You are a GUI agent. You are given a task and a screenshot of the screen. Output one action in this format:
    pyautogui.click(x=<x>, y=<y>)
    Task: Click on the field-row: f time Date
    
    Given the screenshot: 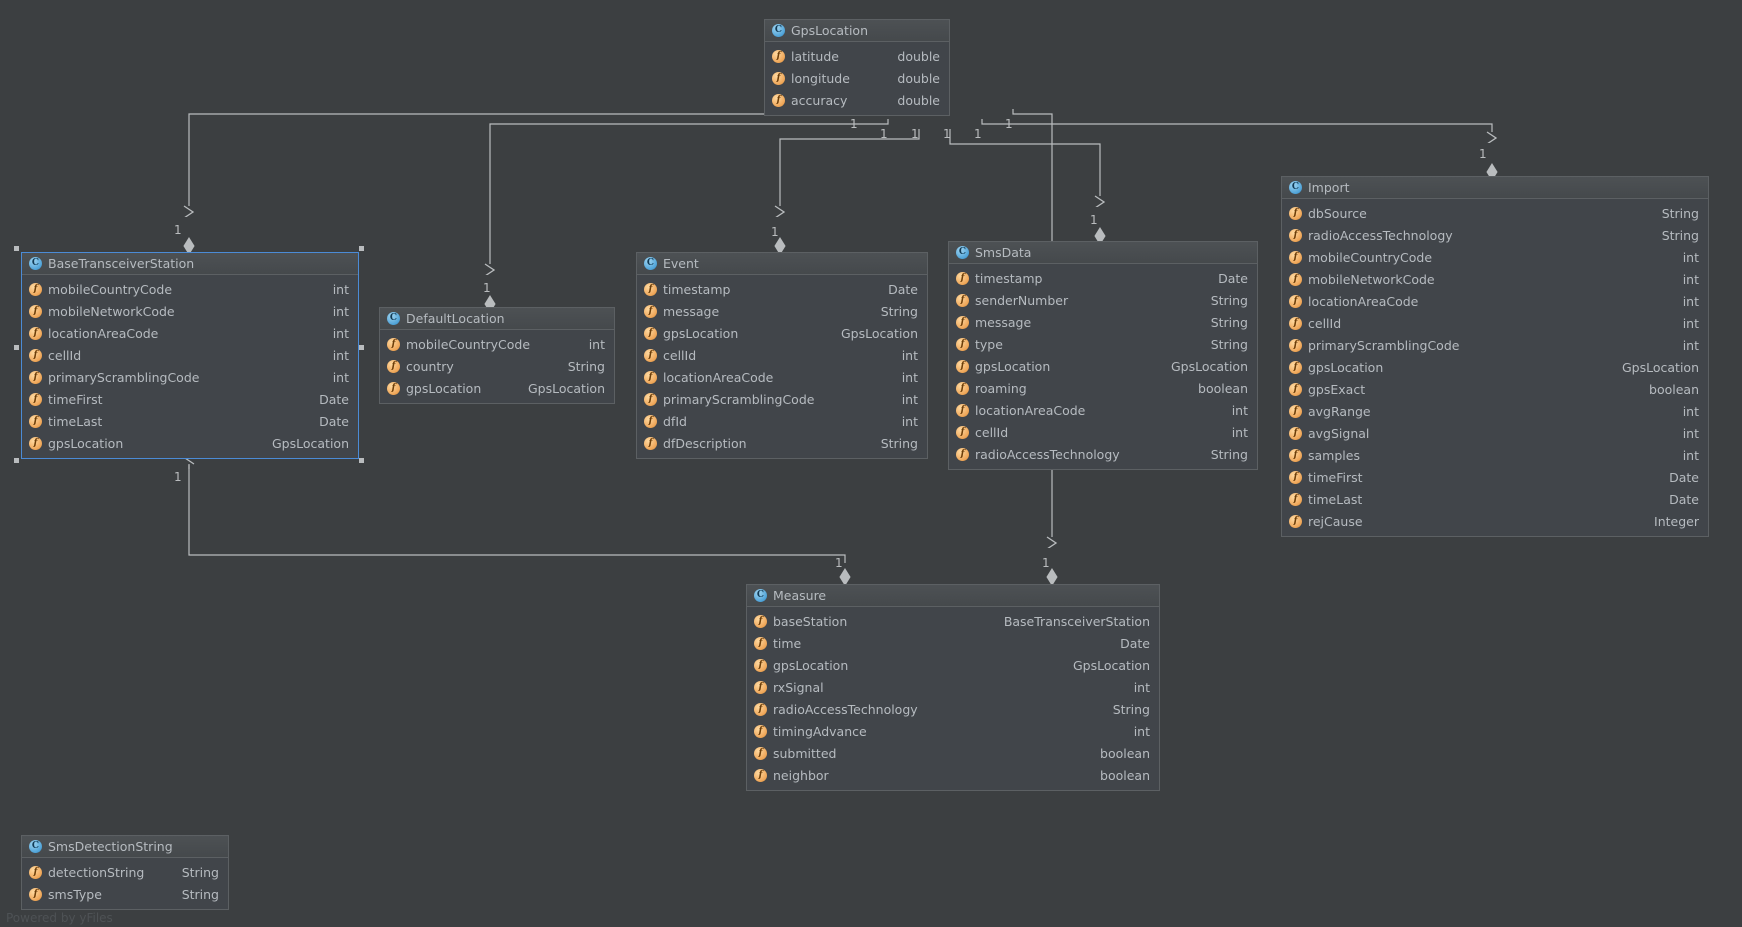 What is the action you would take?
    pyautogui.click(x=953, y=643)
    